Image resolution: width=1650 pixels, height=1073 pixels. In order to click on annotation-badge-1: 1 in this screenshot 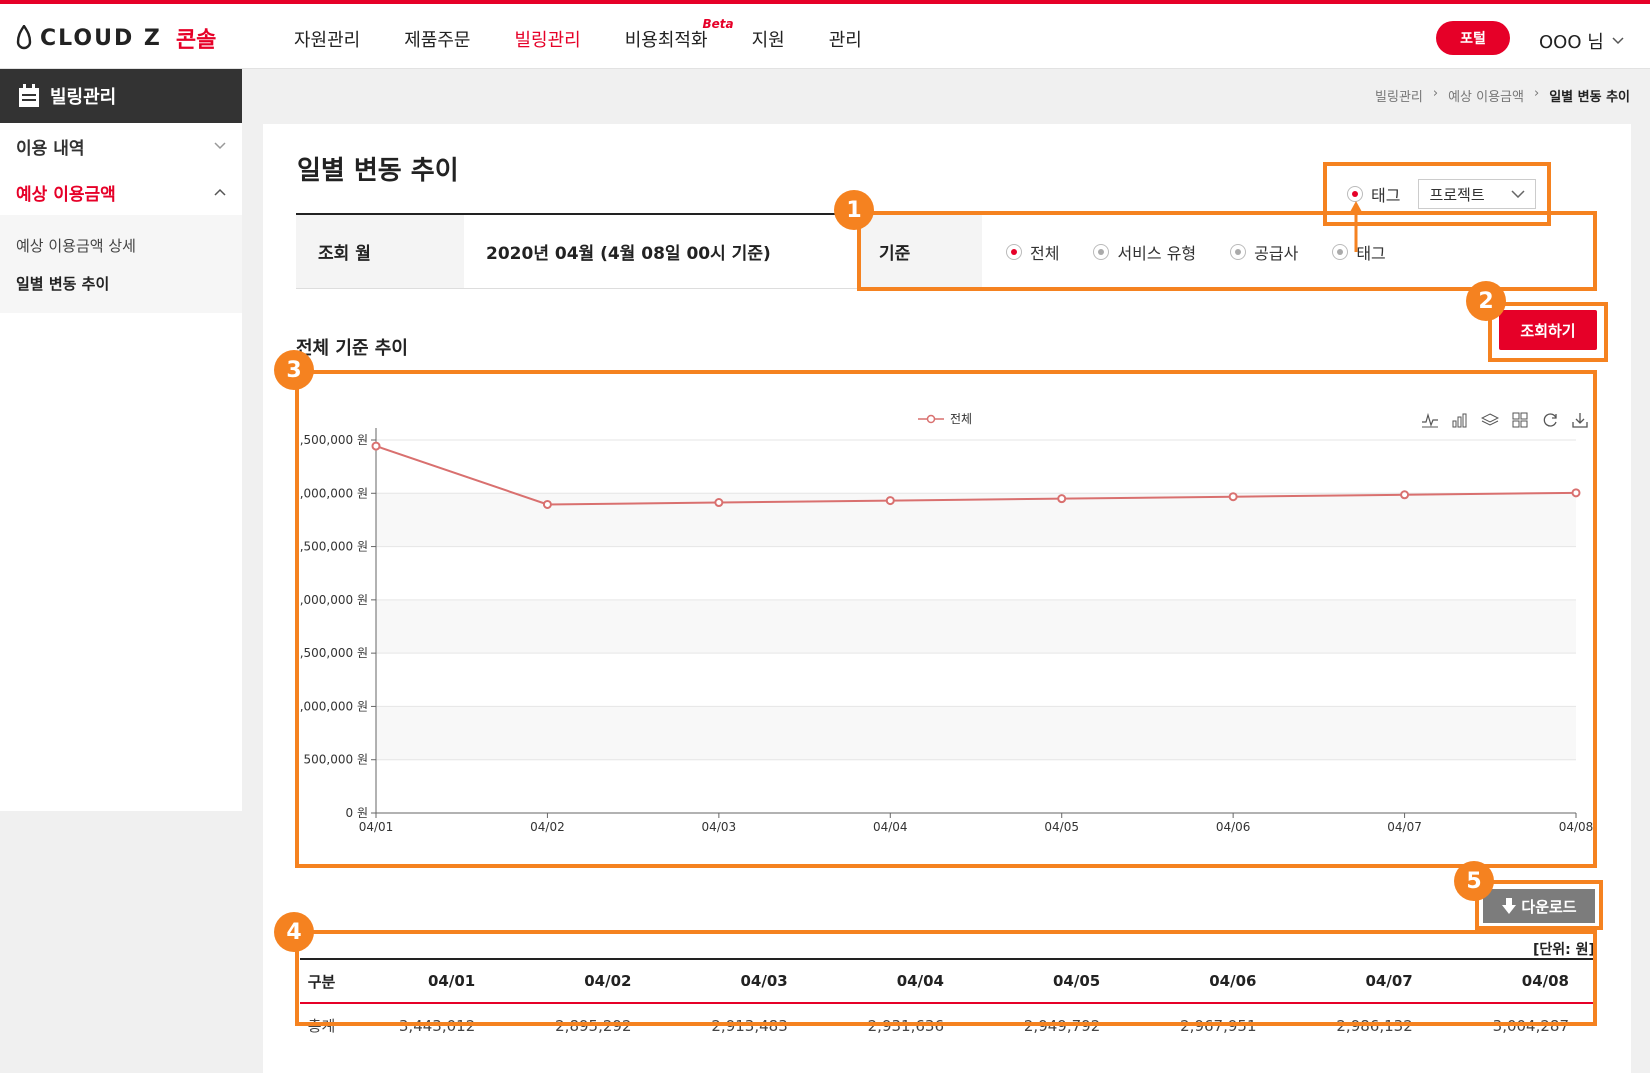, I will do `click(854, 210)`.